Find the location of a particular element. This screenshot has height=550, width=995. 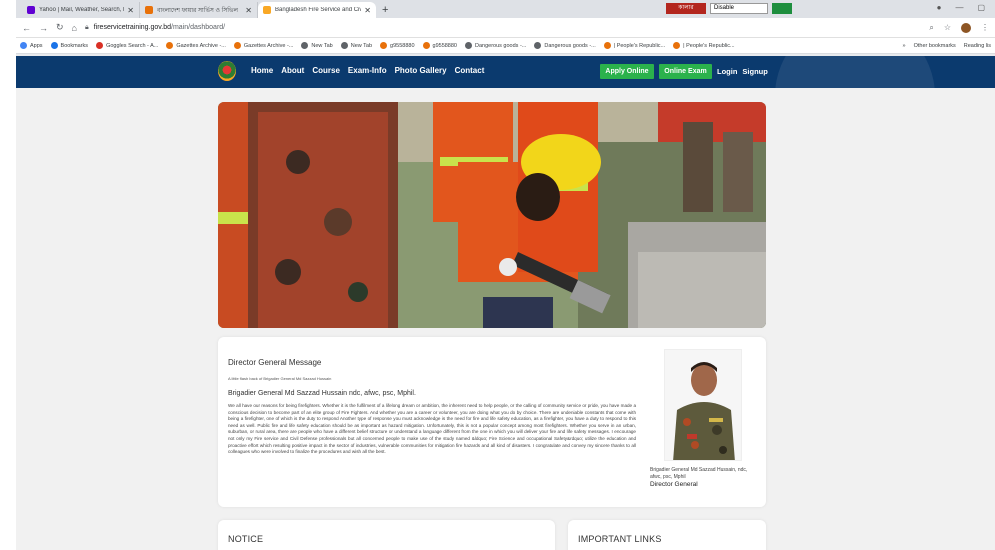

bookmark-item: Apps is located at coordinates (31, 45).